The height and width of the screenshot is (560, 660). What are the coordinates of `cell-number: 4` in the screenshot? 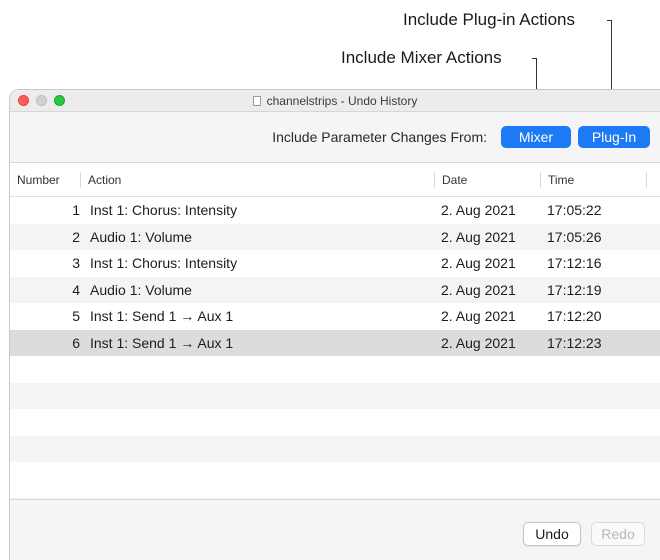 It's located at (45, 290).